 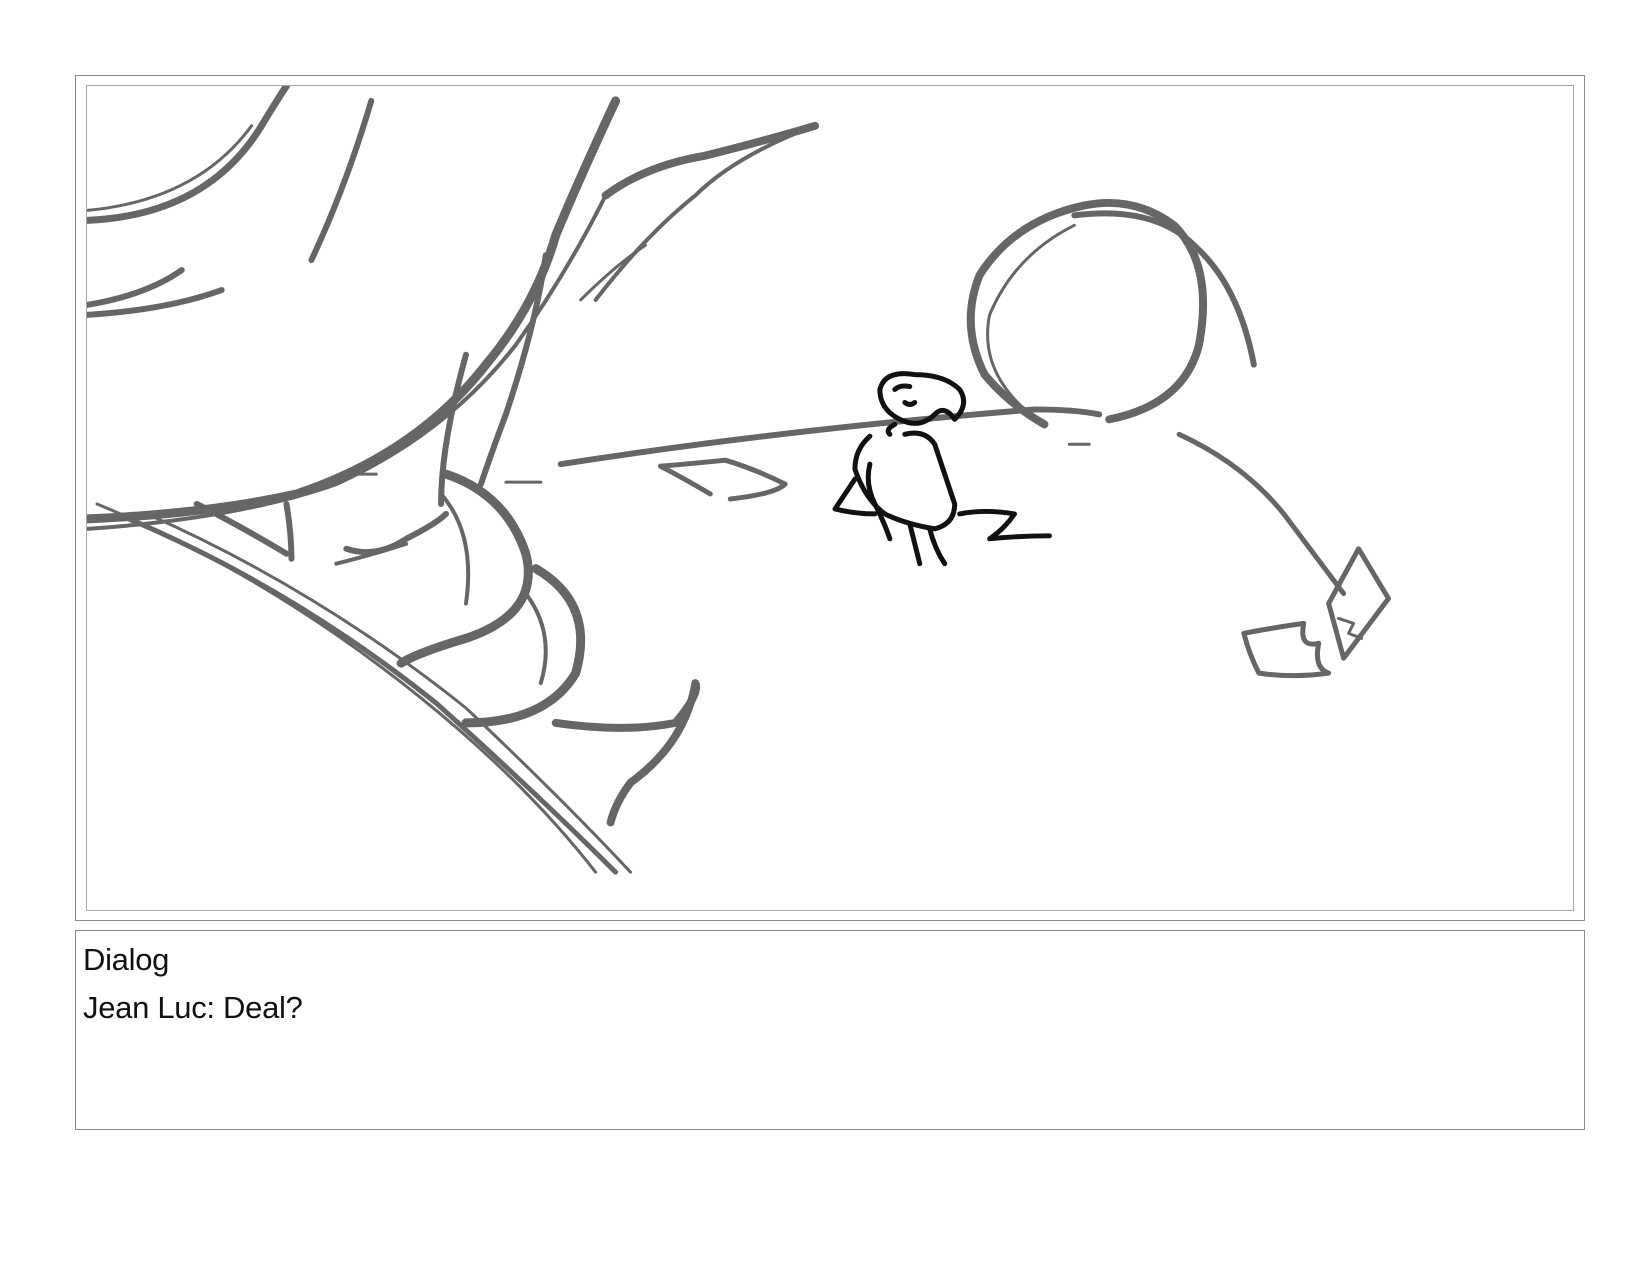 I want to click on rock-shape, so click(x=722, y=479).